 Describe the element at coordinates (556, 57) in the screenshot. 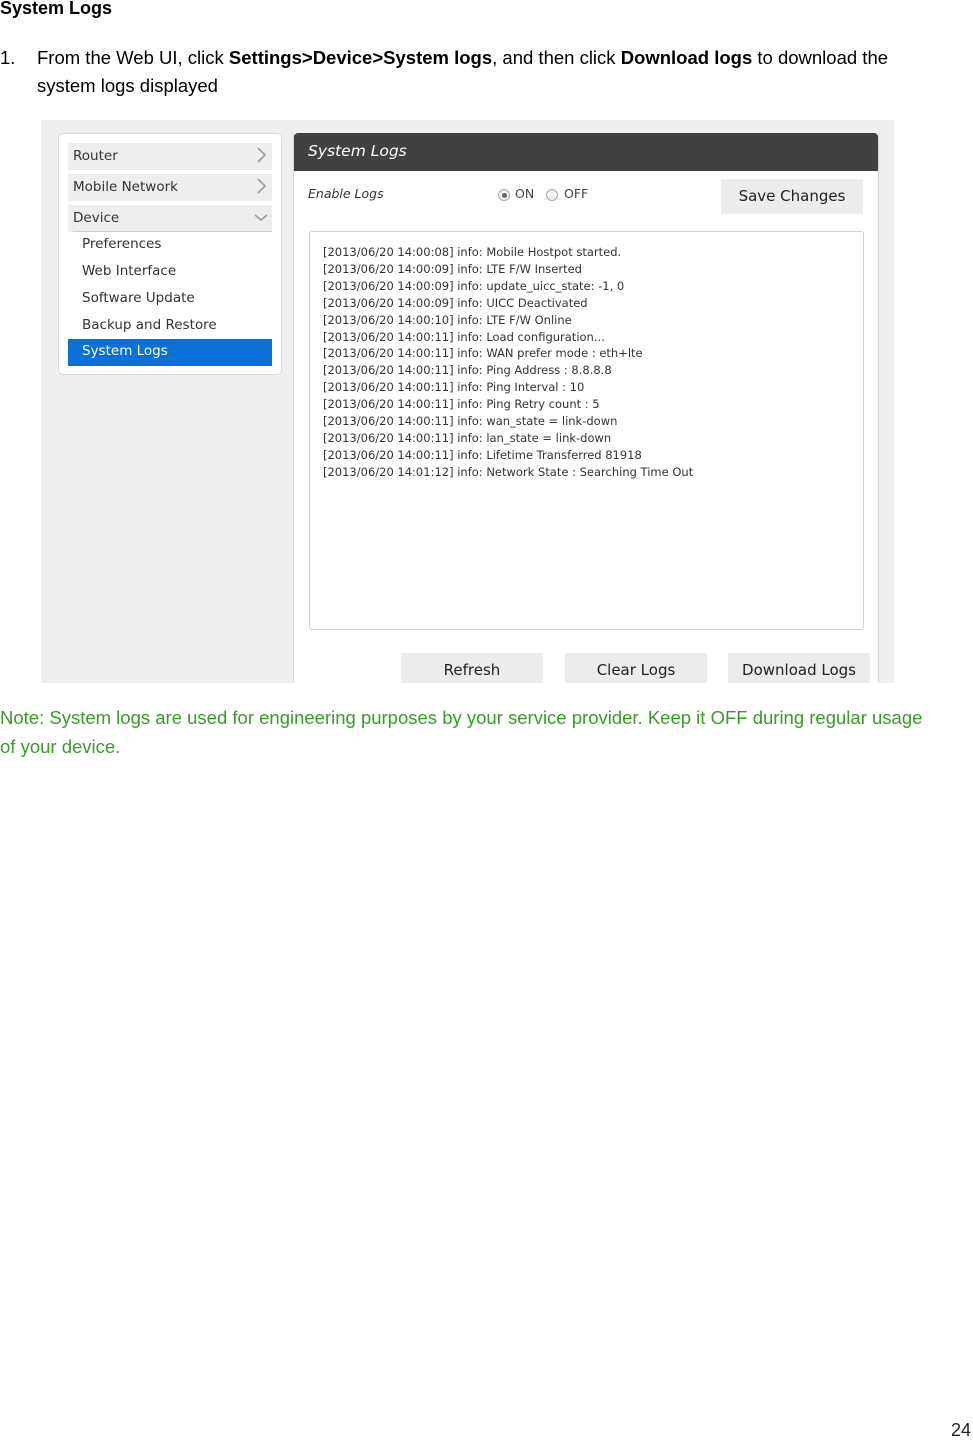

I see `step-text-part: , and then click` at that location.